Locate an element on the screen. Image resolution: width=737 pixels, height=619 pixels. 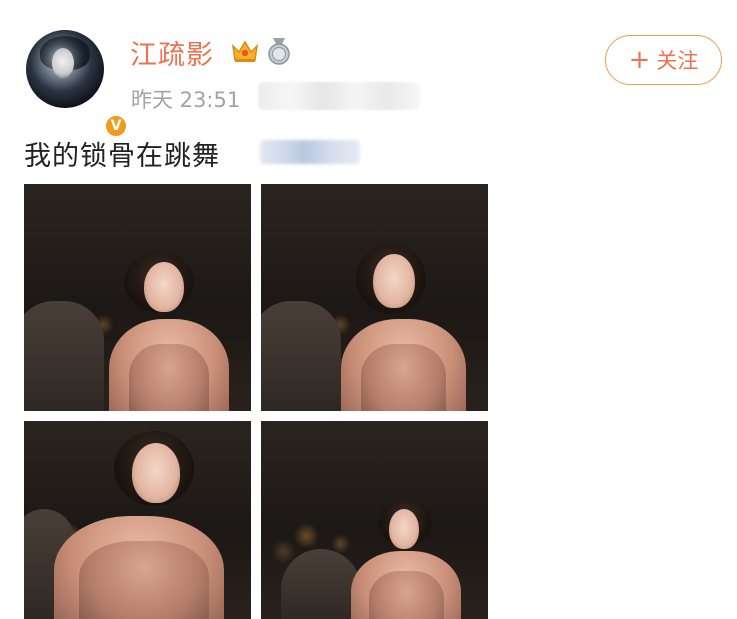
follow-button: + 关注 is located at coordinates (663, 60).